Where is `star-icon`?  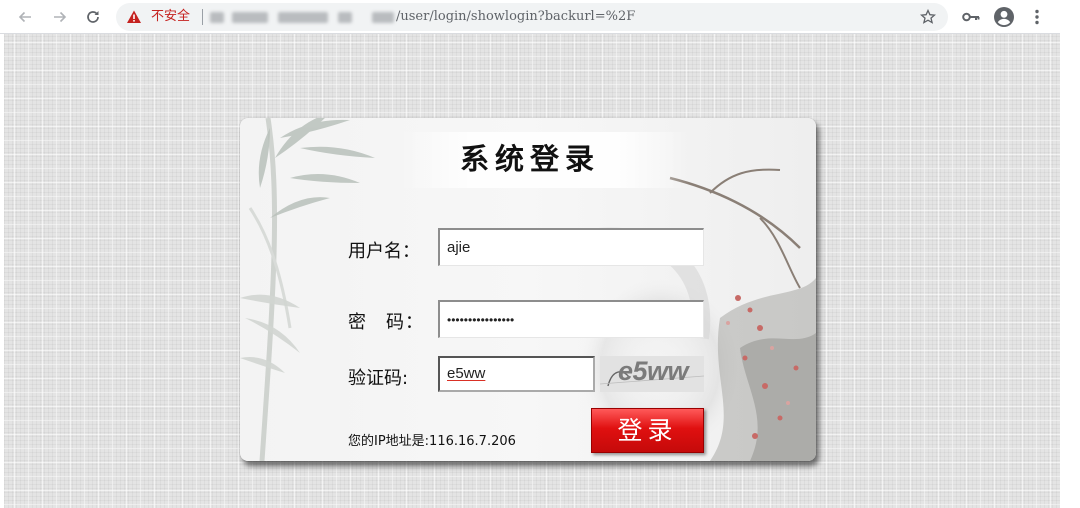 star-icon is located at coordinates (928, 16).